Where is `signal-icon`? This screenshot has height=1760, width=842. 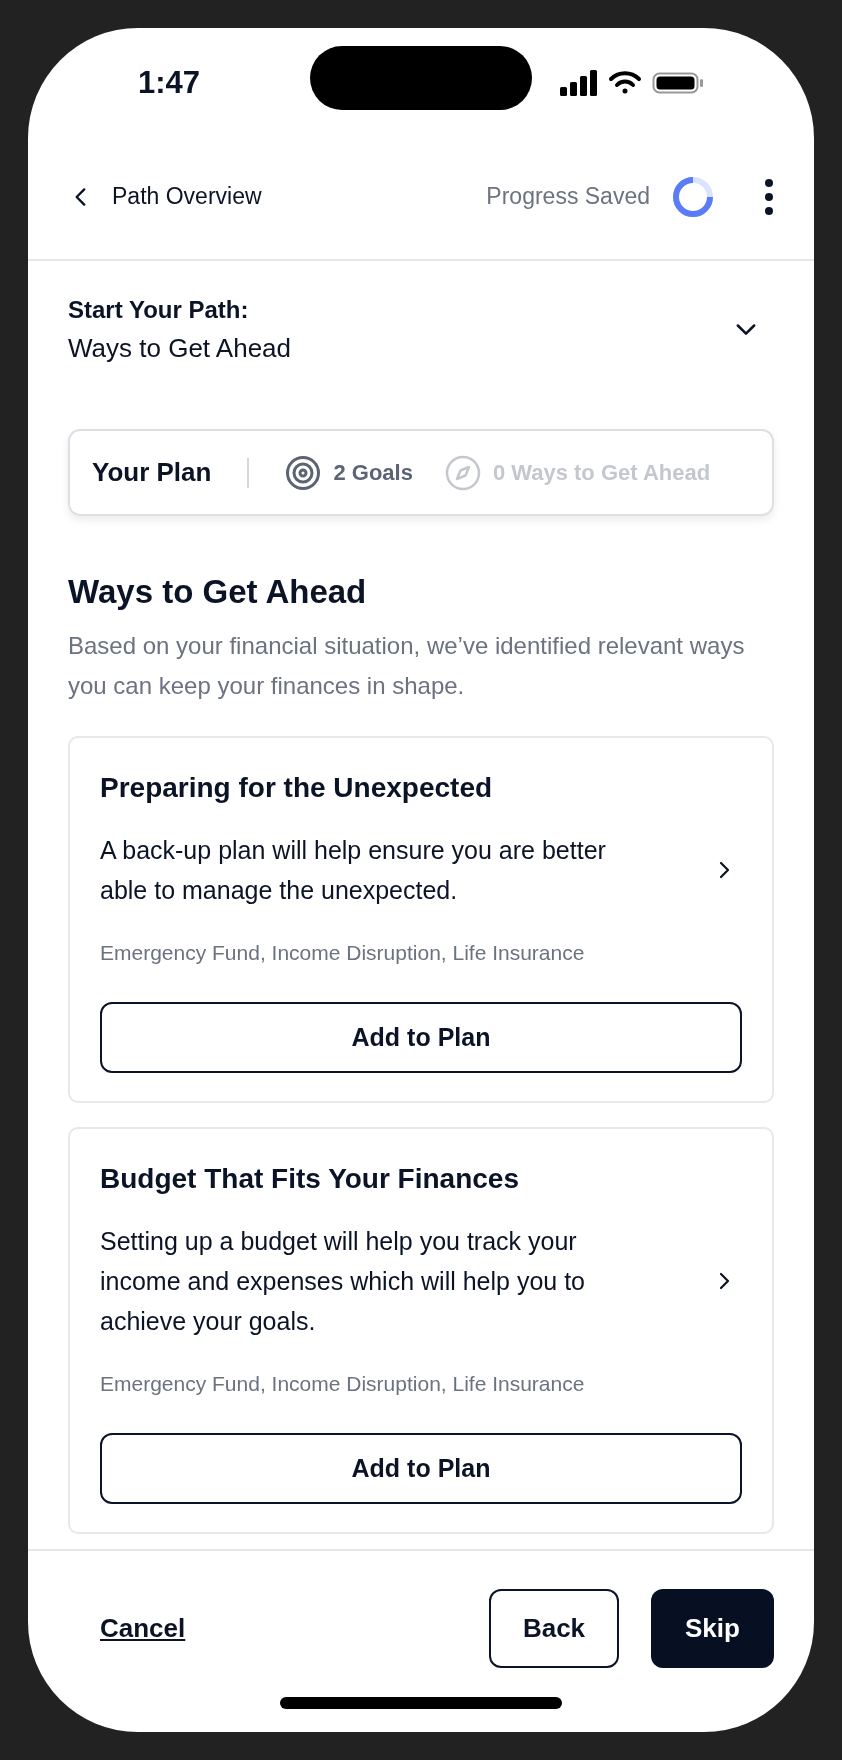 signal-icon is located at coordinates (579, 83).